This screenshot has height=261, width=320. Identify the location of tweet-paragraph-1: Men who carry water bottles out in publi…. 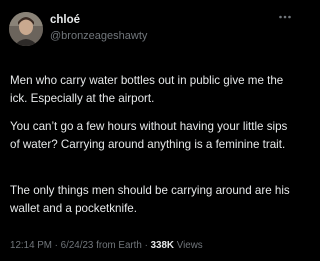
(147, 89).